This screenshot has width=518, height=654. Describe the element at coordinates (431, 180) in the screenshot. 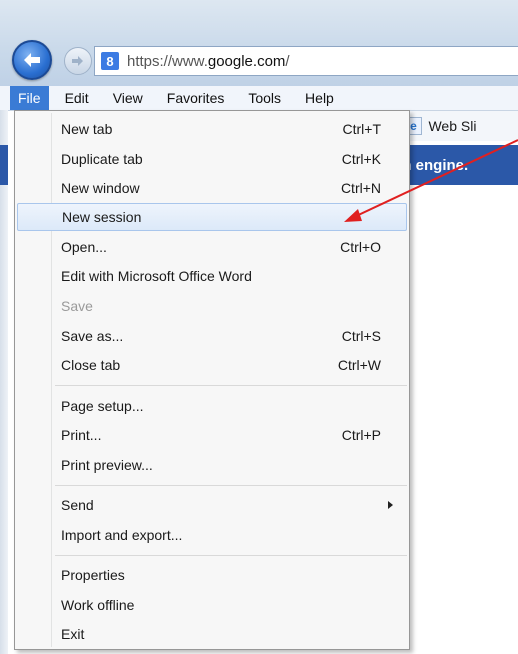

I see `annotation-arrow-icon` at that location.